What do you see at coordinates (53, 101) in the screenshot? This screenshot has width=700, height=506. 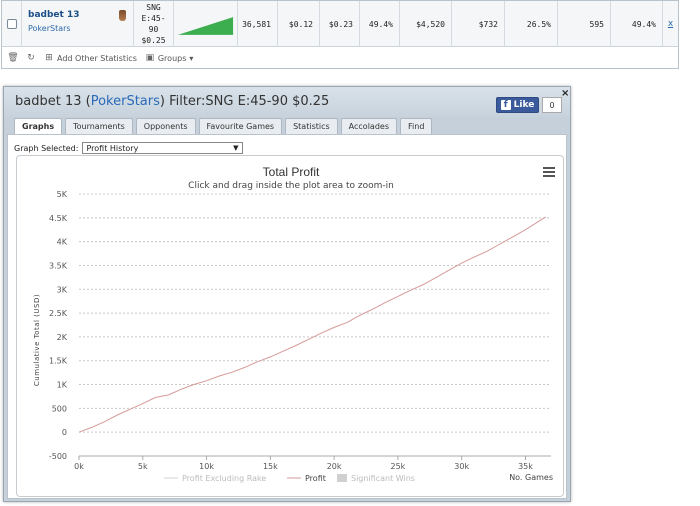 I see `title-player: badbet 13 (` at bounding box center [53, 101].